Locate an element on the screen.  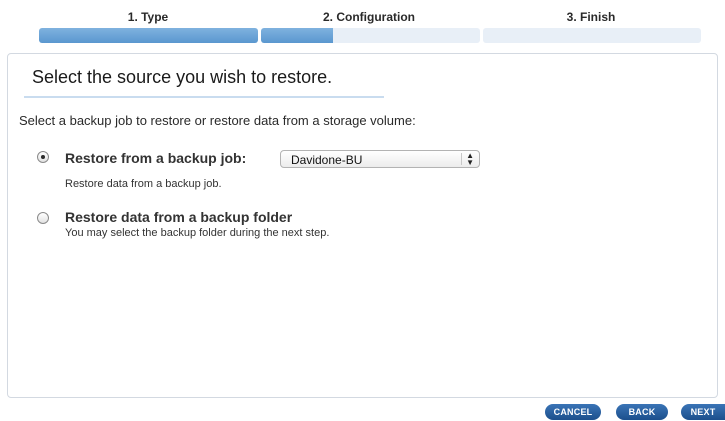
step-finish-label: 3. Finish is located at coordinates (591, 17).